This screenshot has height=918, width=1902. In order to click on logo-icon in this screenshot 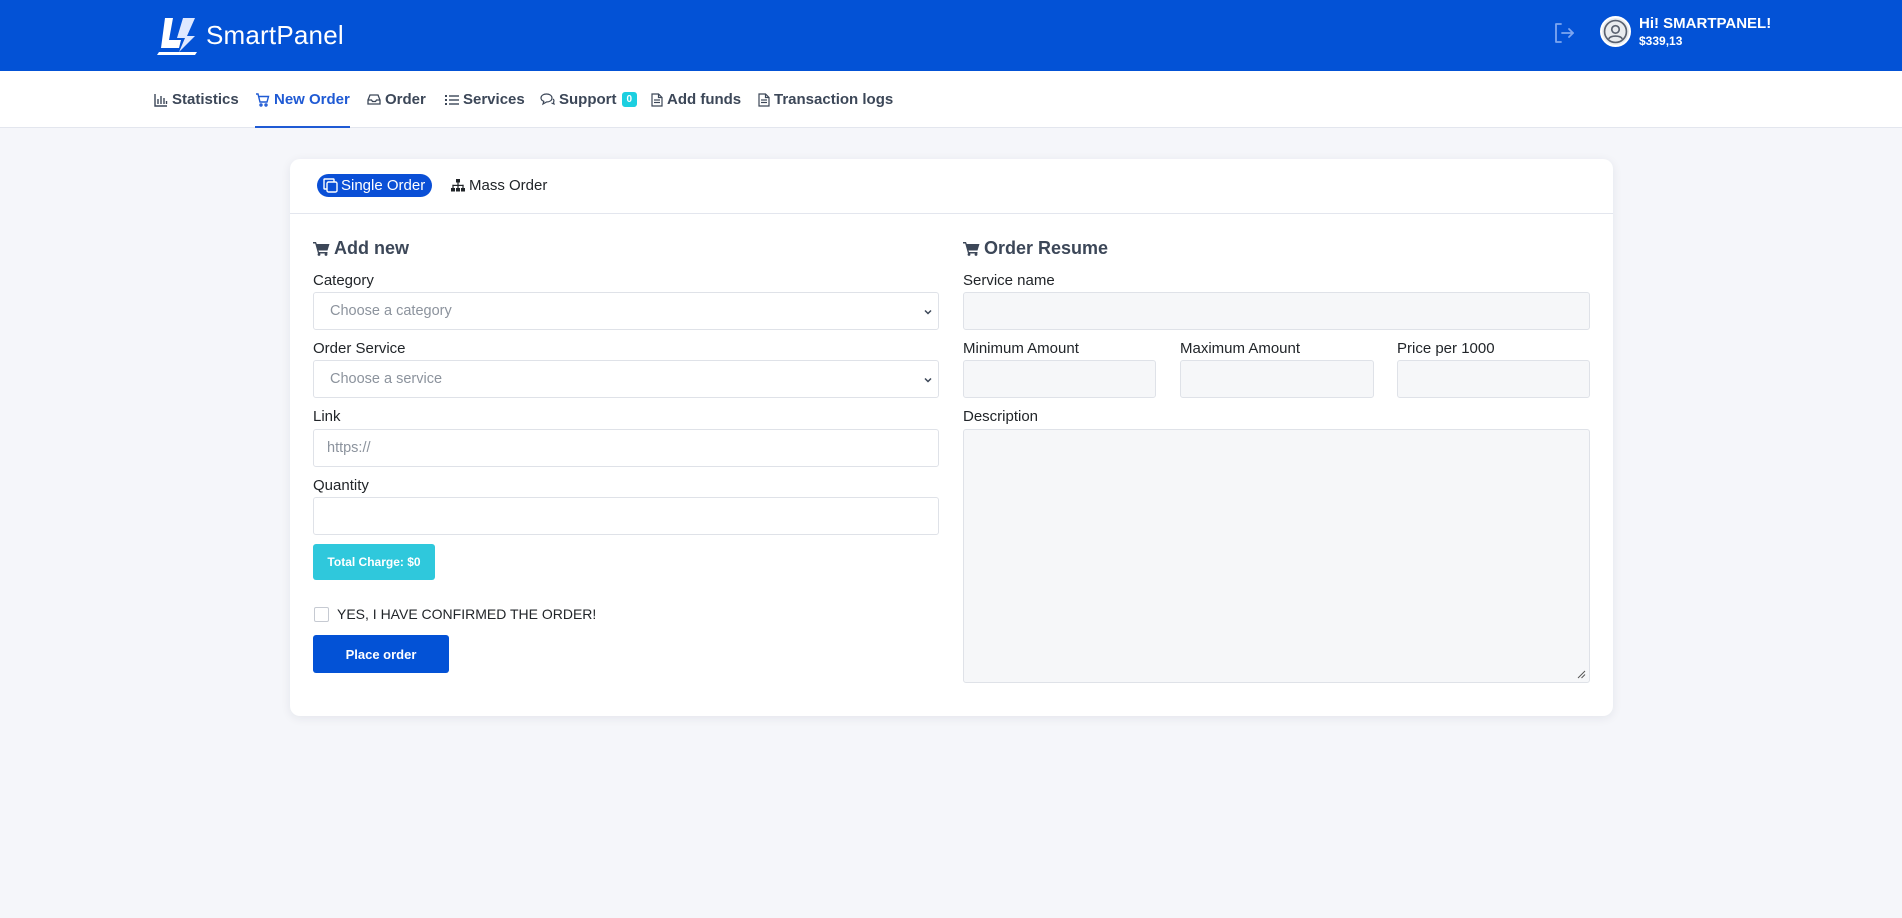, I will do `click(180, 35)`.